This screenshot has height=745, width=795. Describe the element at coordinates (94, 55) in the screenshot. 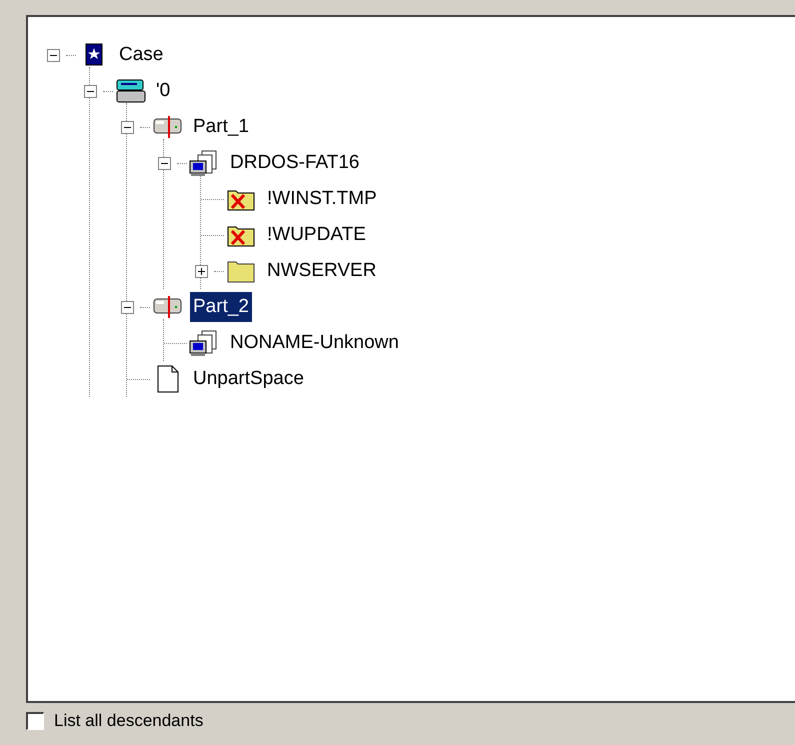

I see `book-icon` at that location.